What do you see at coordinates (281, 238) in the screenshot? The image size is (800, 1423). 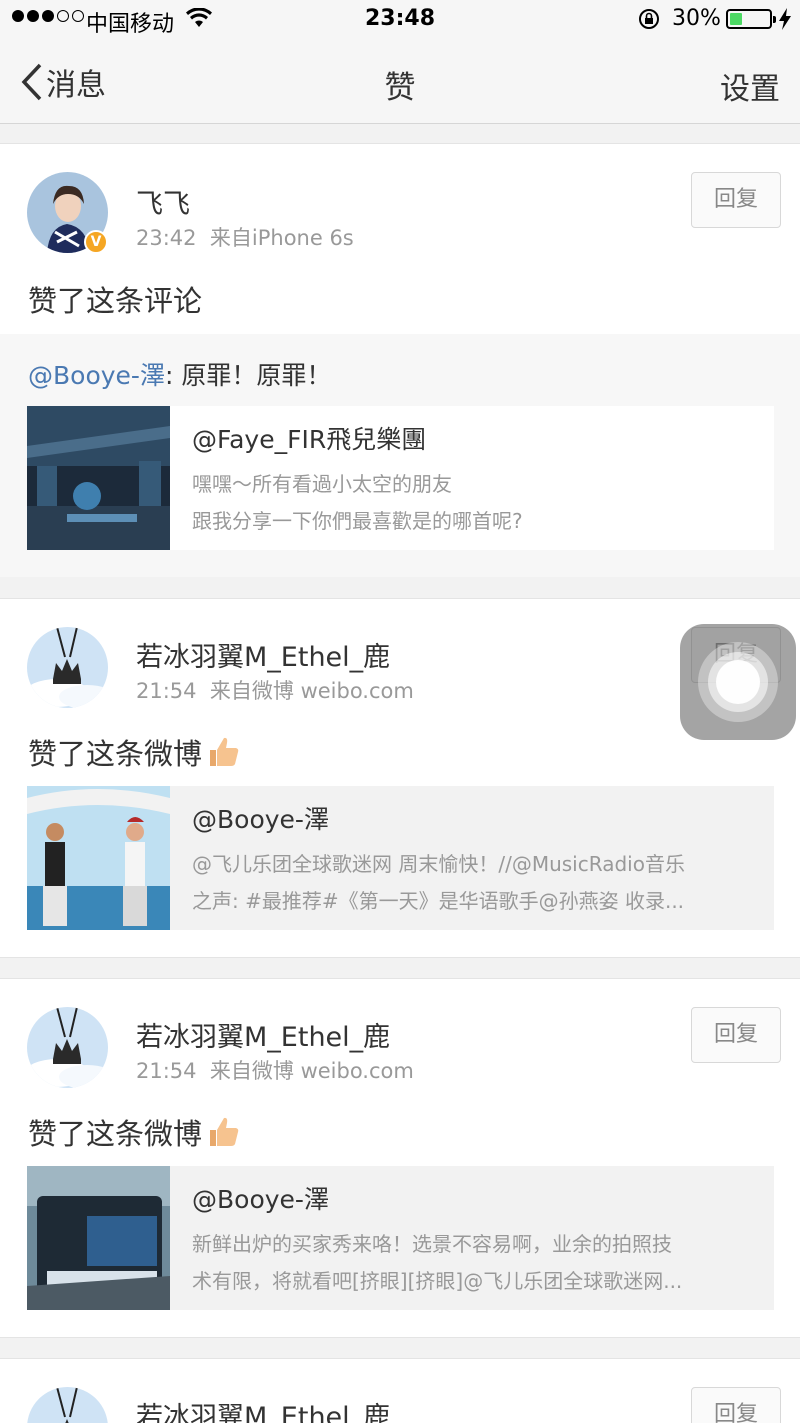 I see `source: 来自iPhone 6s` at bounding box center [281, 238].